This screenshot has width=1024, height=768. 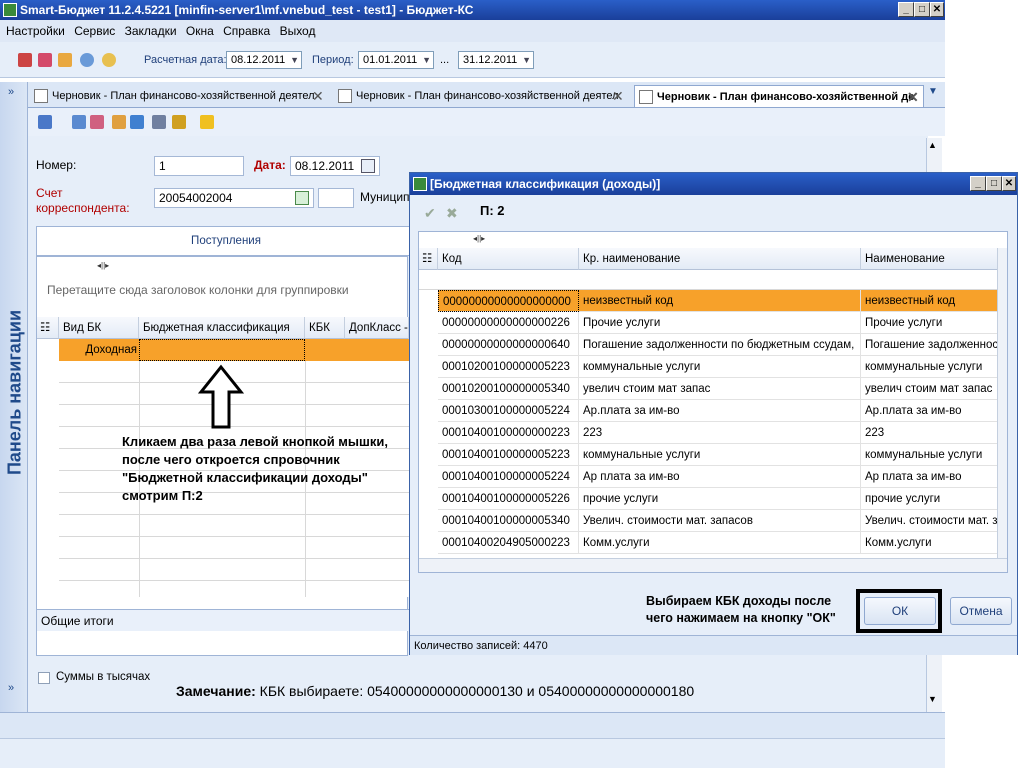 I want to click on copy-icon, so click(x=137, y=122).